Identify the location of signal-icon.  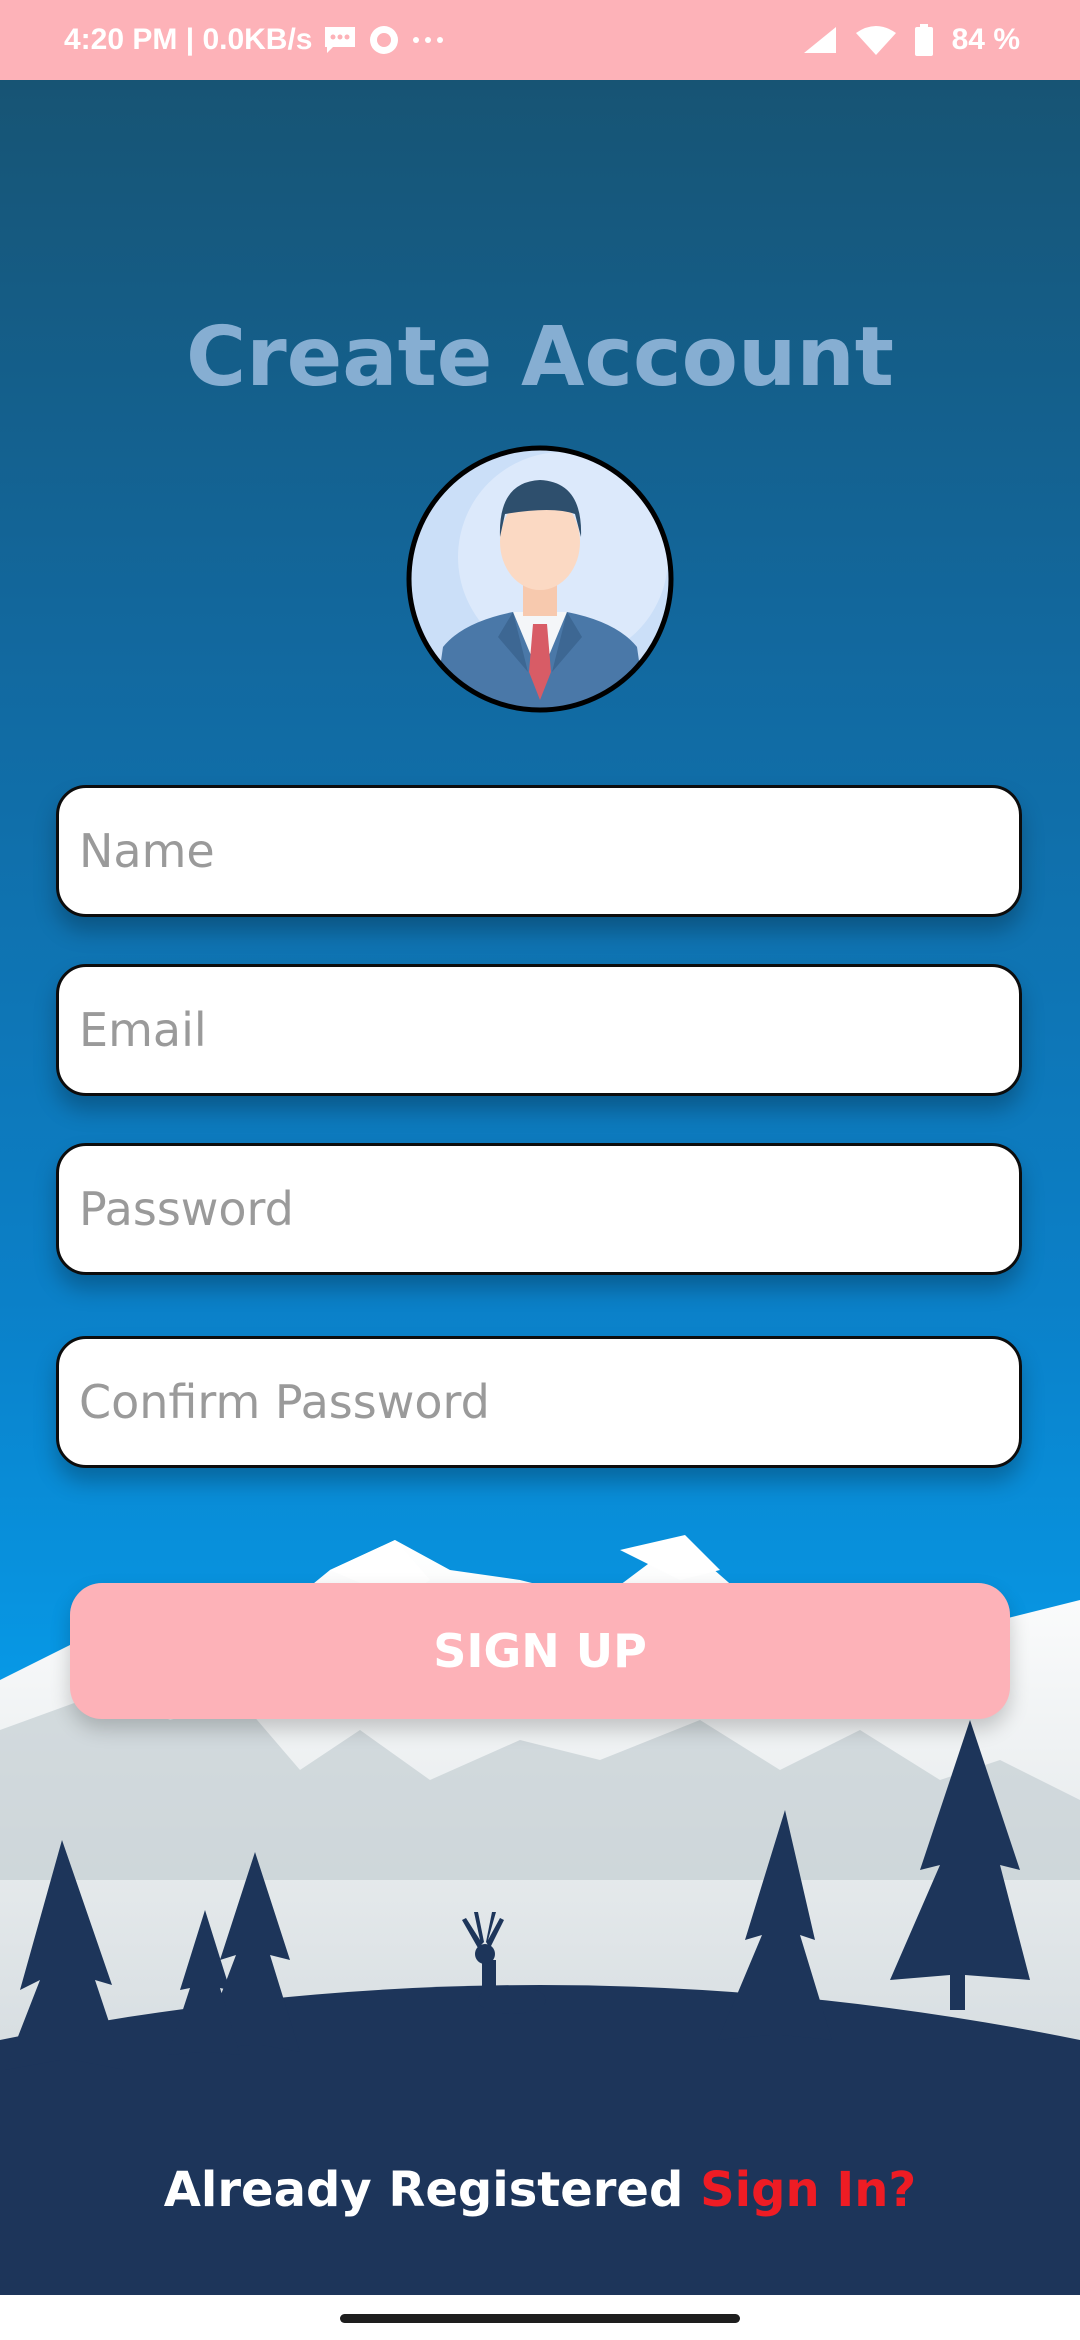
(819, 40).